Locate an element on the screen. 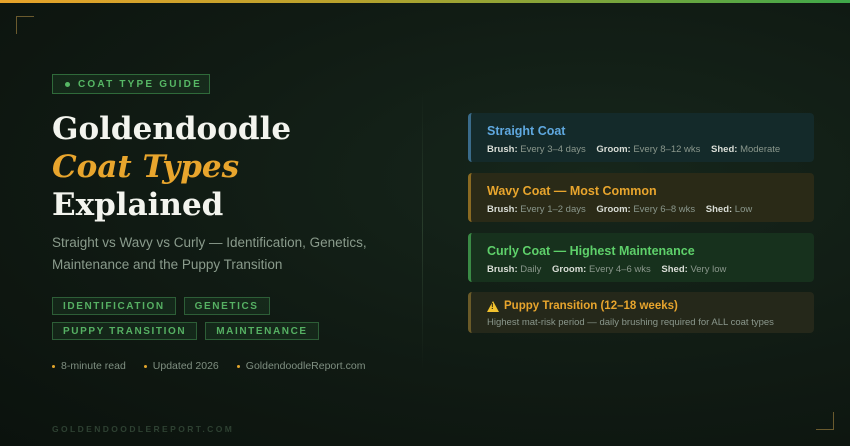  title-line-2: Coat Types is located at coordinates (146, 167).